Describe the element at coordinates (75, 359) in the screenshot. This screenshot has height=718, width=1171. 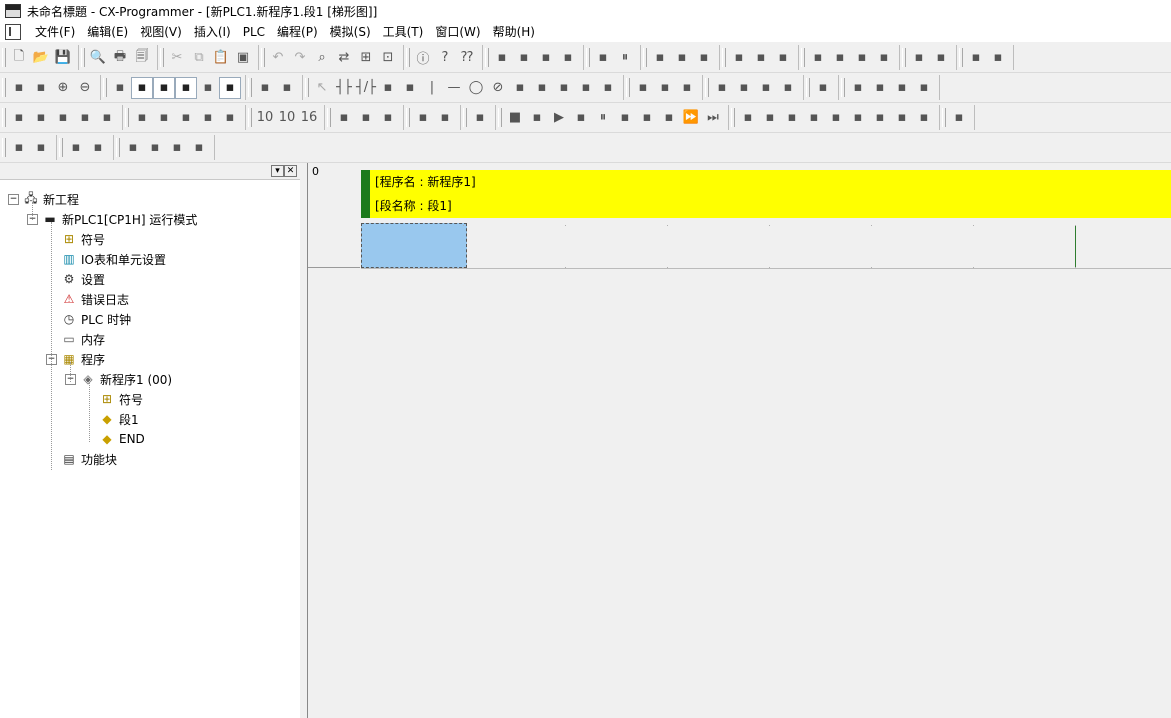
I see `tree-node-programs: − ▦ 程序` at that location.